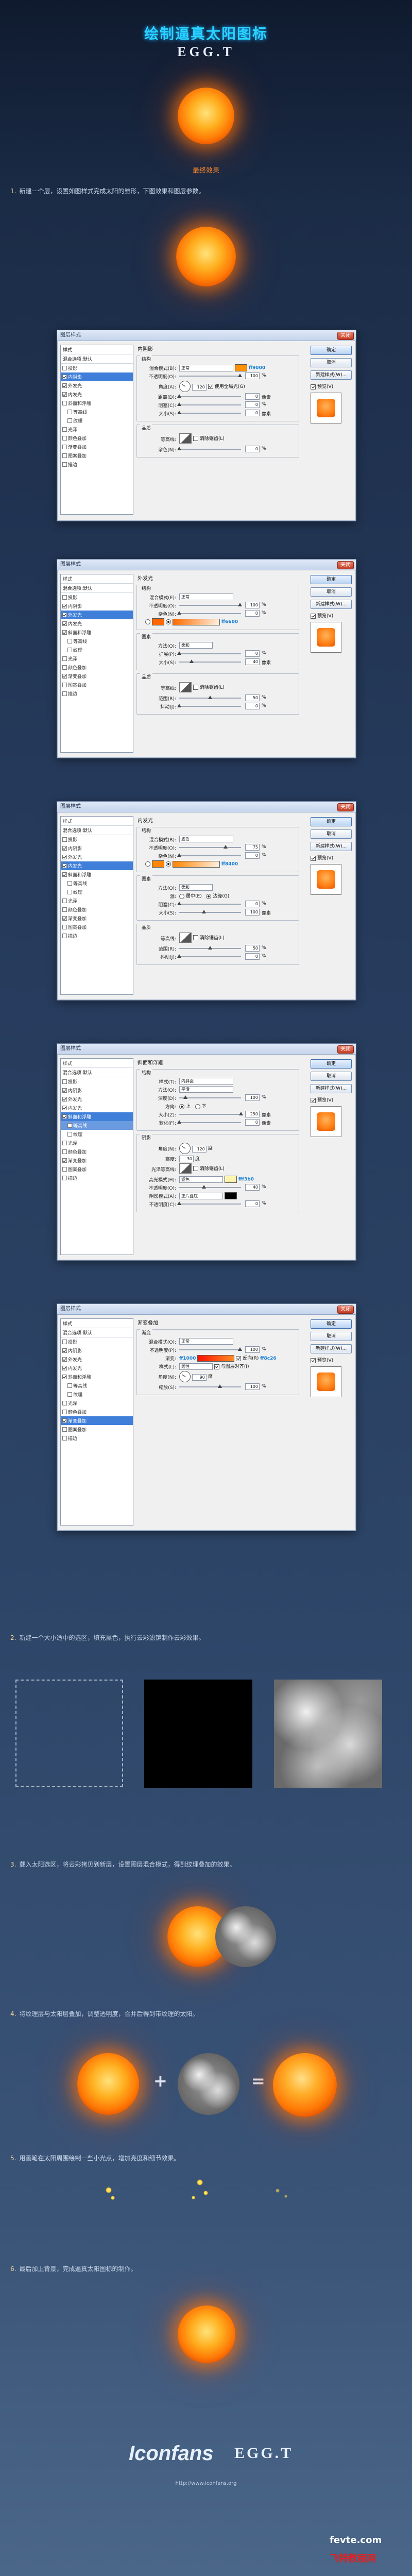 The height and width of the screenshot is (2576, 412). I want to click on distance-slider, so click(209, 396).